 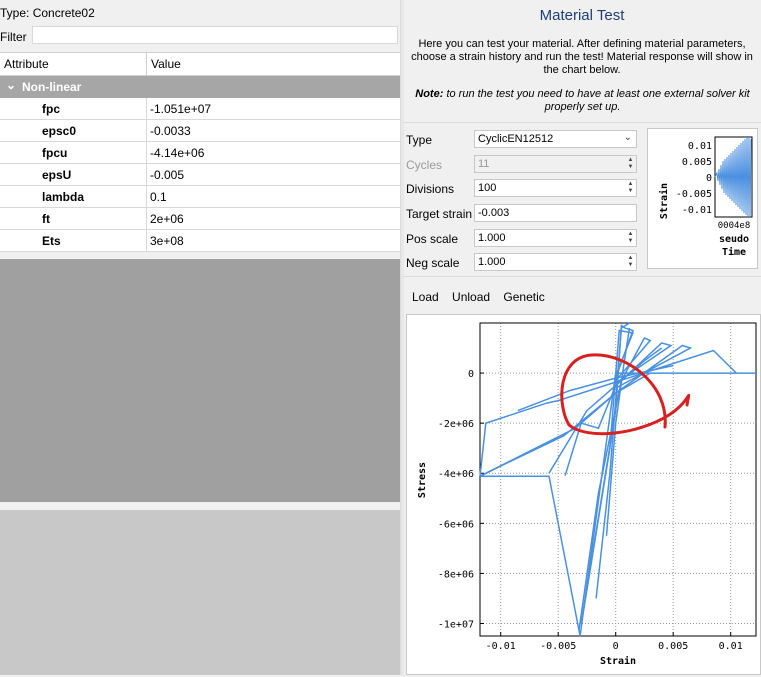 What do you see at coordinates (555, 238) in the screenshot?
I see `pos-scale-spinbox: 1.000 ▲ ▼` at bounding box center [555, 238].